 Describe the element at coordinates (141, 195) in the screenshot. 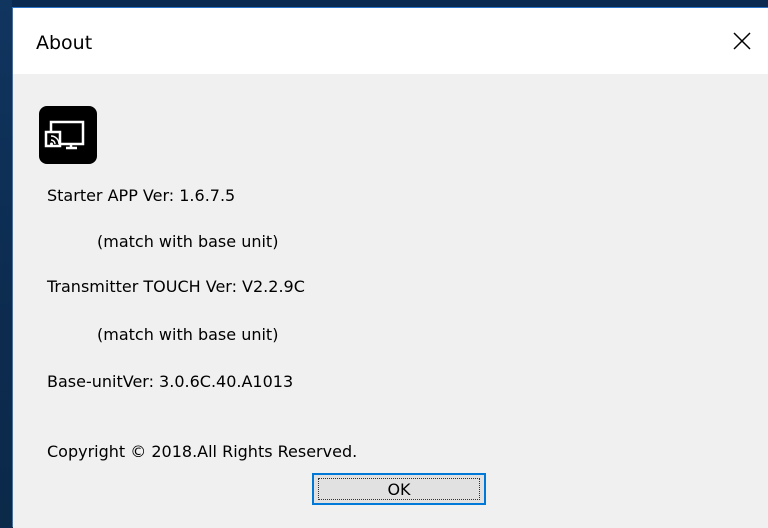

I see `starter-version-label: Starter APP Ver: 1.6.7.5` at that location.